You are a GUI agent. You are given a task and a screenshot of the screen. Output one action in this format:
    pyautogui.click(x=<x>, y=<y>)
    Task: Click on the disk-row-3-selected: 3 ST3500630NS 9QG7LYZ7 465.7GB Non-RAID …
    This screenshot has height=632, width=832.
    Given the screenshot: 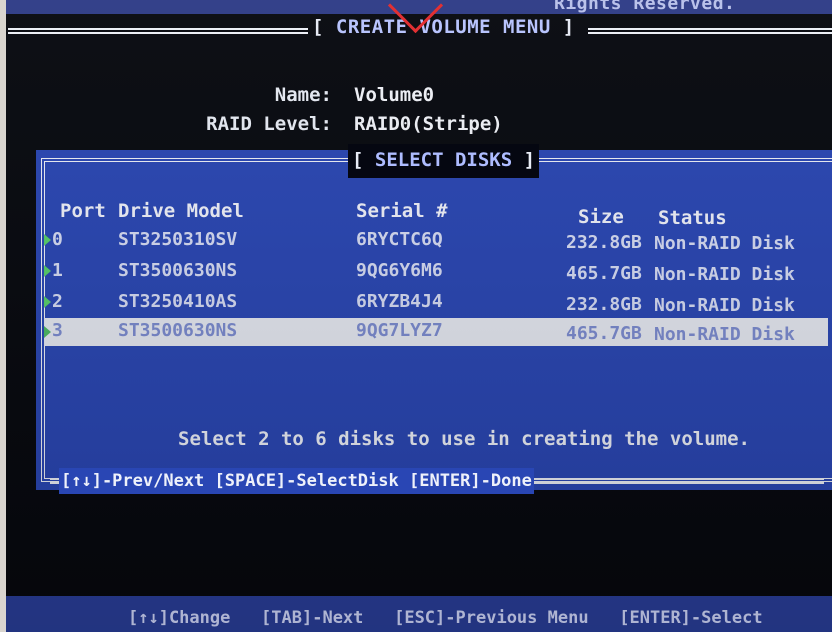 What is the action you would take?
    pyautogui.click(x=436, y=332)
    